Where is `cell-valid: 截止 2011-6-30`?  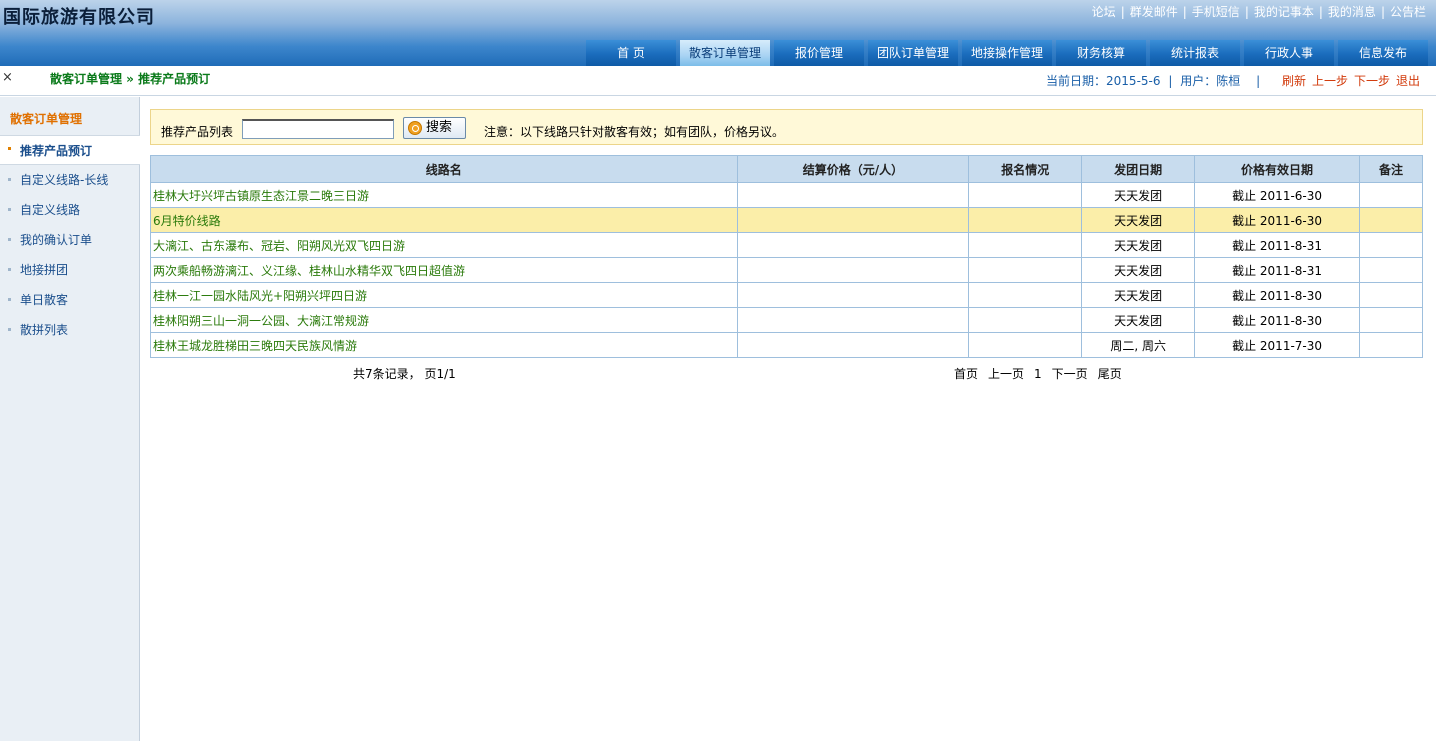 cell-valid: 截止 2011-6-30 is located at coordinates (1277, 220).